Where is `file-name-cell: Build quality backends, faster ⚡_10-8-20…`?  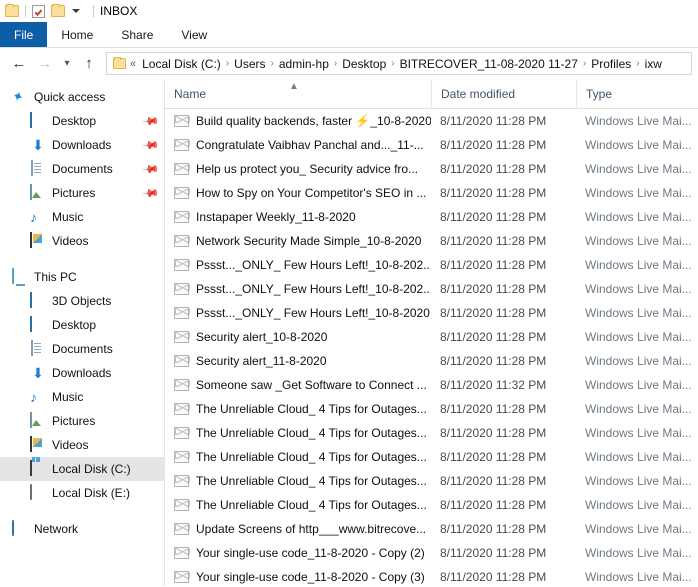 file-name-cell: Build quality backends, faster ⚡_10-8-20… is located at coordinates (298, 121).